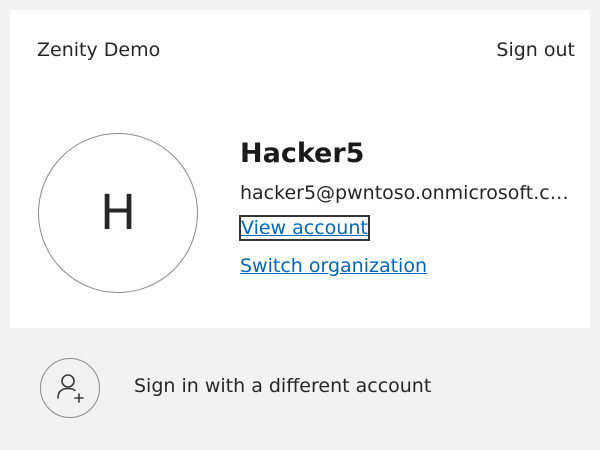 This screenshot has width=600, height=450. Describe the element at coordinates (333, 266) in the screenshot. I see `switch-organization-link: Switch organization` at that location.